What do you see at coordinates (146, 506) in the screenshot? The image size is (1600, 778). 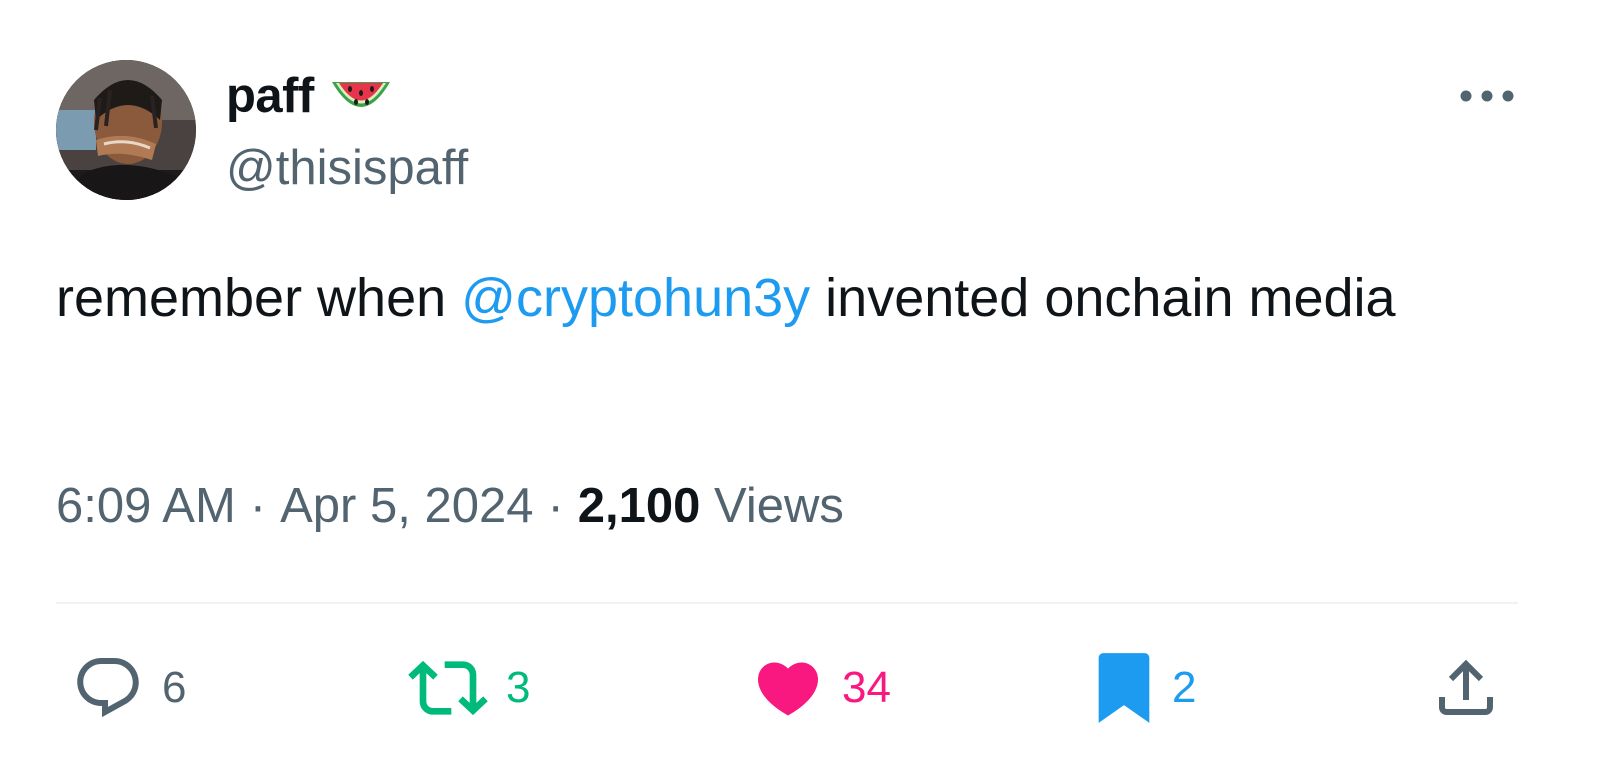 I see `tweet-time: 6:09 AM` at bounding box center [146, 506].